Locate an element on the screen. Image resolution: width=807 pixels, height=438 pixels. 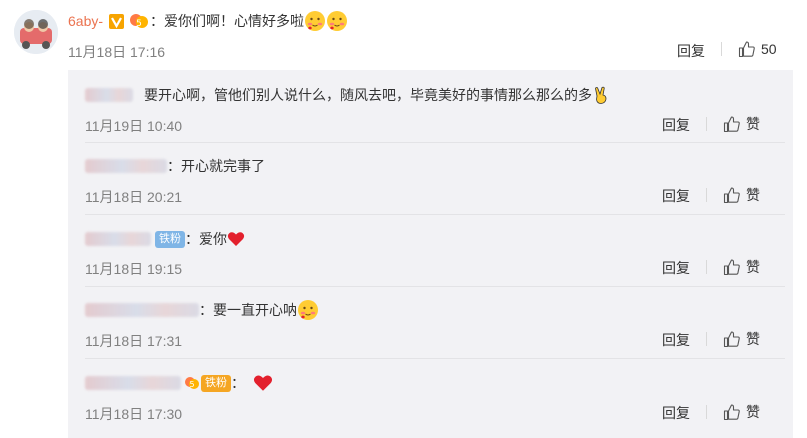
reply-text-line: ：要一直开心呐 is located at coordinates (202, 310).